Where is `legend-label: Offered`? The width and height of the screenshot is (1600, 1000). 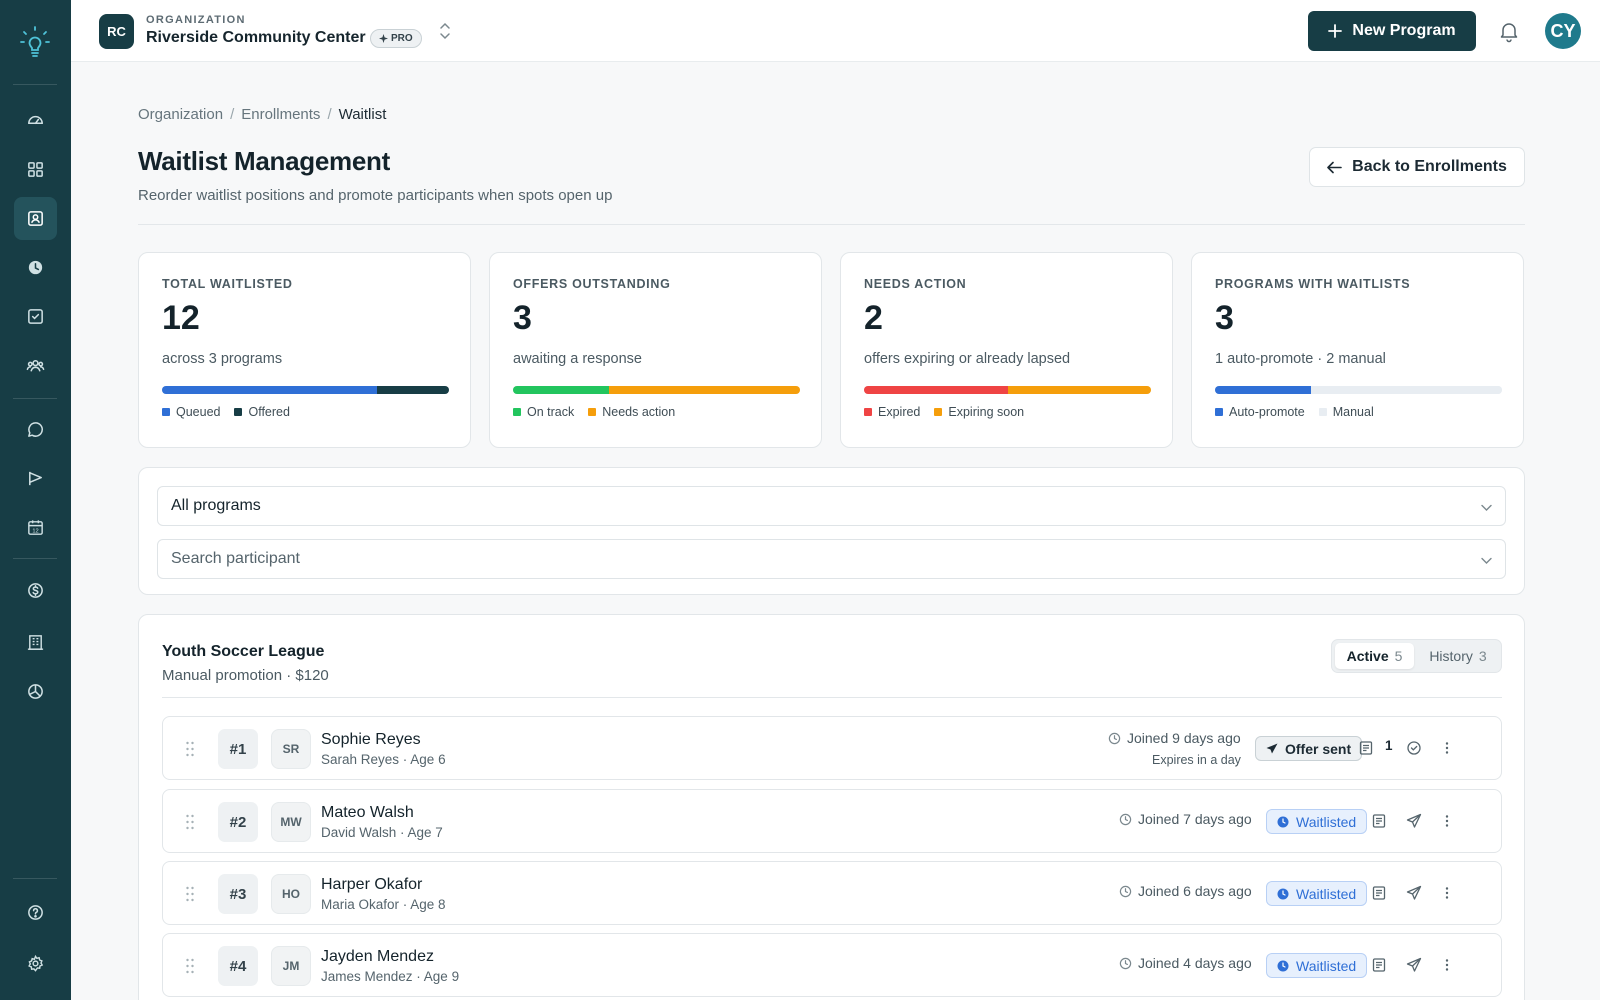
legend-label: Offered is located at coordinates (269, 412).